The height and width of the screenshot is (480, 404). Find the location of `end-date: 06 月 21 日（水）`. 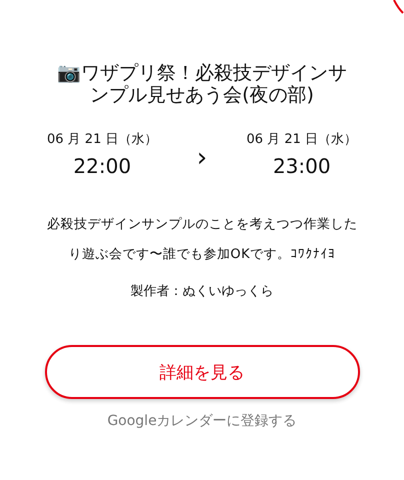

end-date: 06 月 21 日（水） is located at coordinates (301, 139).